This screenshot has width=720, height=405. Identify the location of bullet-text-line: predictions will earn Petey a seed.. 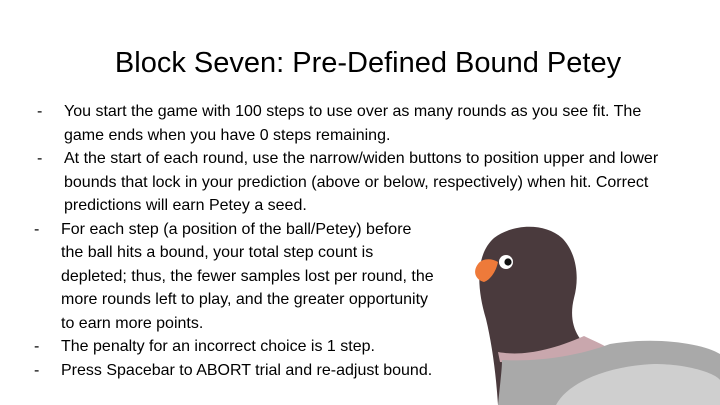
(185, 205).